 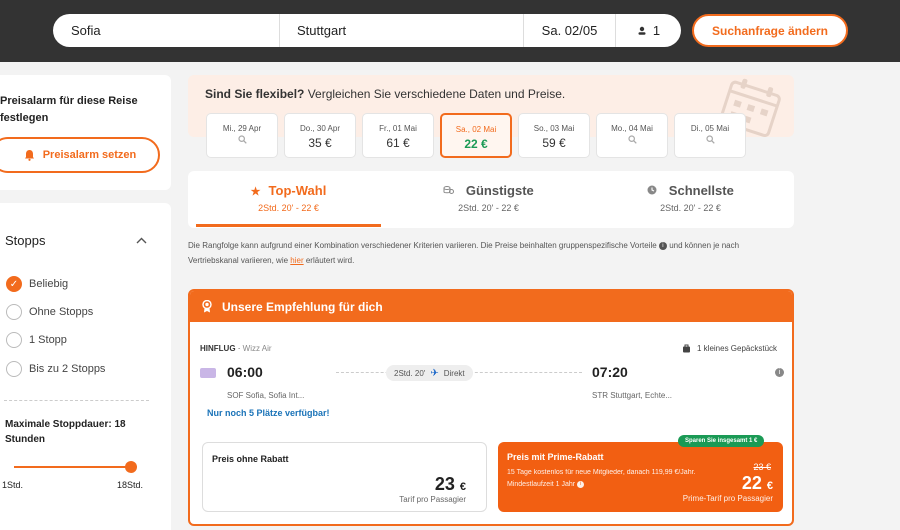 What do you see at coordinates (652, 191) in the screenshot?
I see `clock-icon` at bounding box center [652, 191].